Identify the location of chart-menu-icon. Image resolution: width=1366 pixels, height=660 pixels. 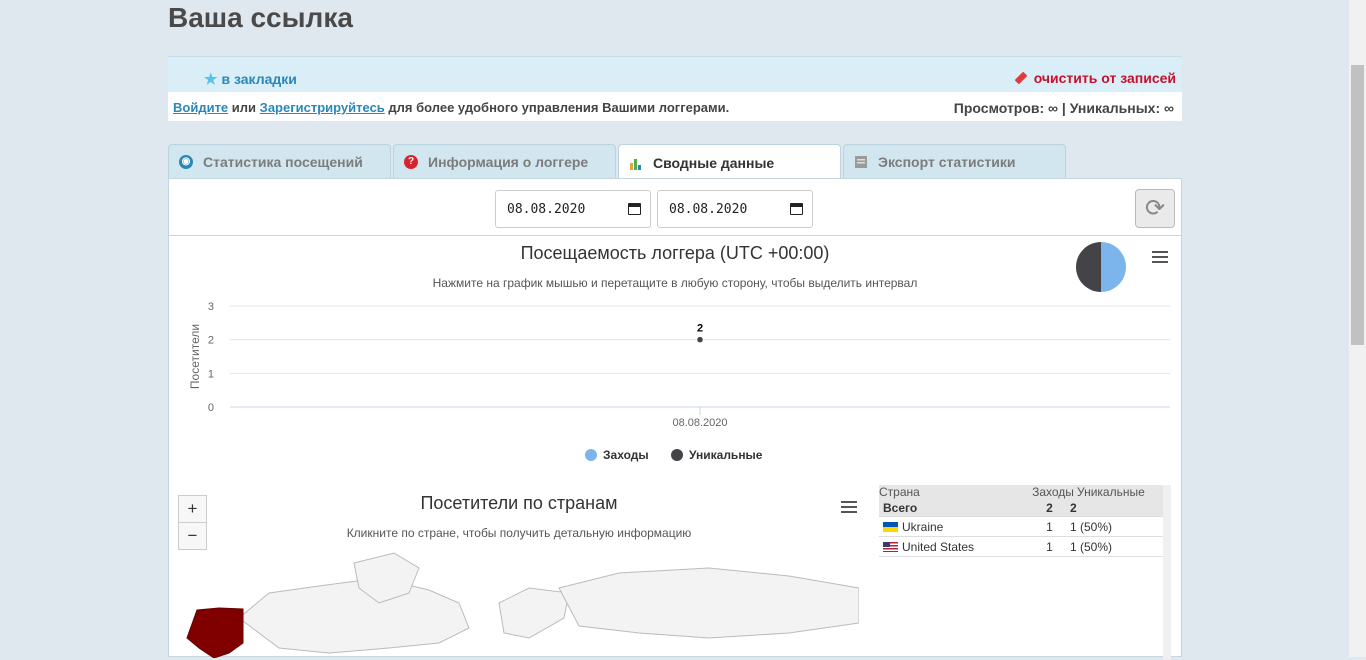
(1160, 257).